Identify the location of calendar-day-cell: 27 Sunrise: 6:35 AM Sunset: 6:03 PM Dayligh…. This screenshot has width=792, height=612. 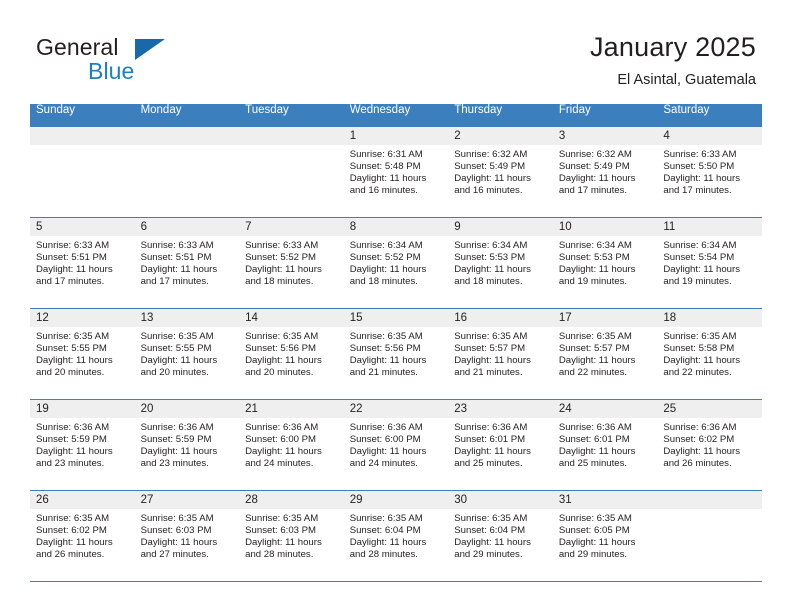
(187, 535).